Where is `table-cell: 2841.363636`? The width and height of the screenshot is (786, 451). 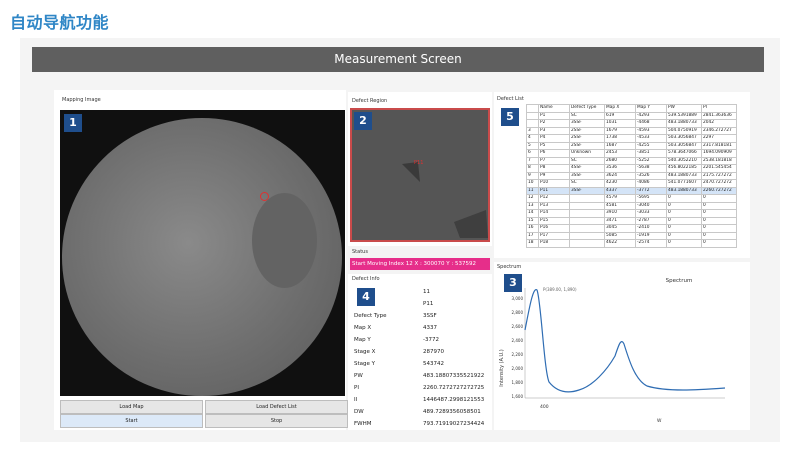
table-cell: 2841.363636 is located at coordinates (719, 115).